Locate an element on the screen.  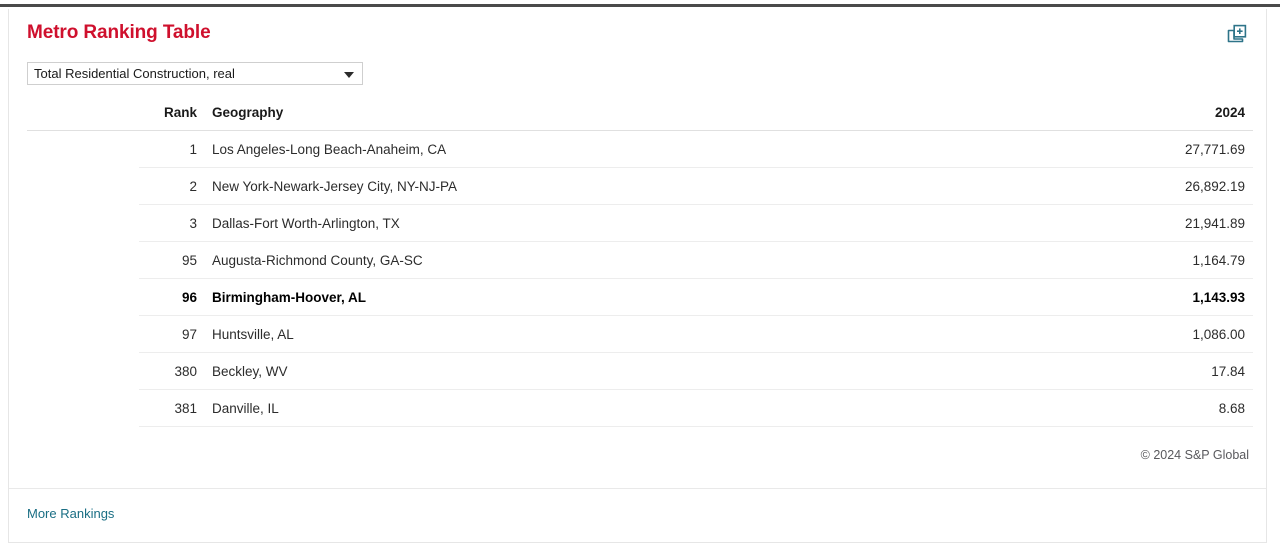
table-row: 95 Augusta-Richmond County, GA-SC 1,164.79 is located at coordinates (640, 260).